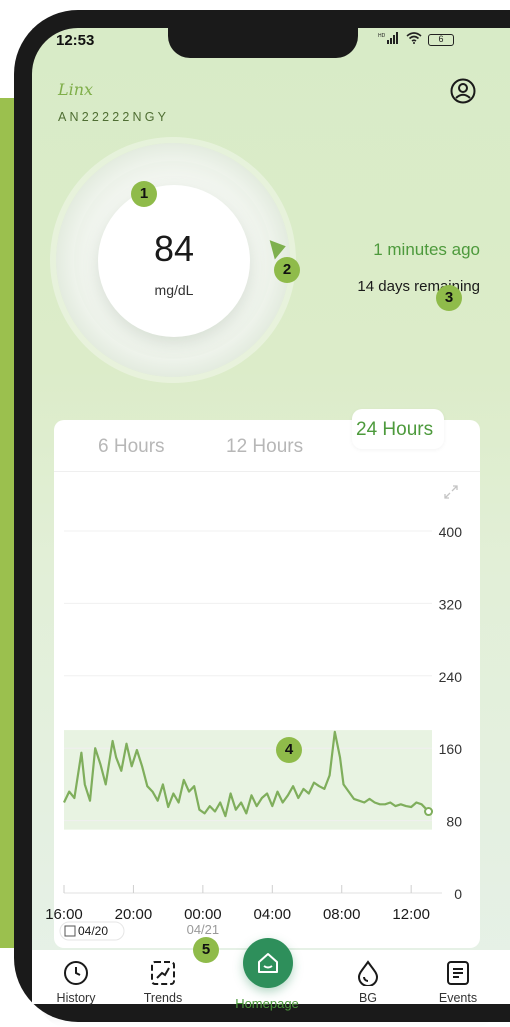 The width and height of the screenshot is (510, 1027). I want to click on nav-trends: Trends, so click(163, 982).